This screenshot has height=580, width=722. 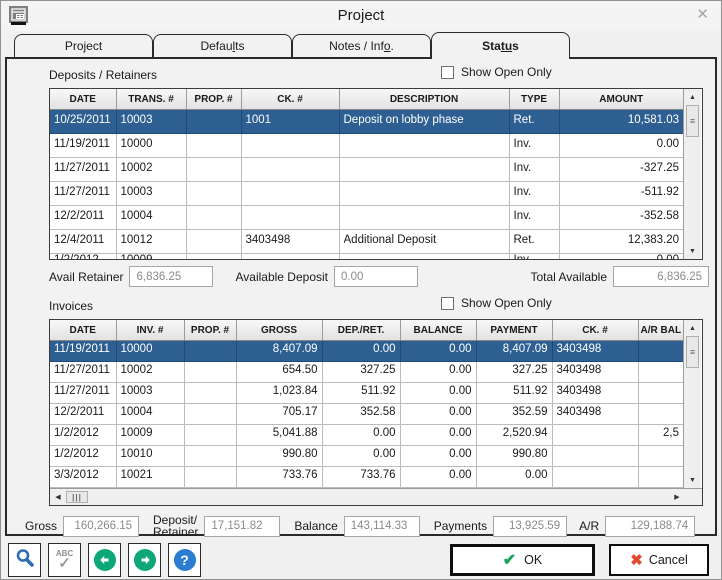 What do you see at coordinates (58, 497) in the screenshot?
I see `scroll-left-icon: ◀` at bounding box center [58, 497].